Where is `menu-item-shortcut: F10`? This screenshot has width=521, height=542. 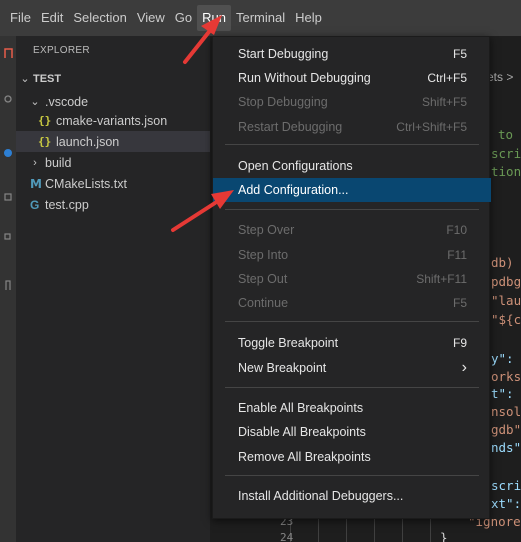 menu-item-shortcut: F10 is located at coordinates (456, 230).